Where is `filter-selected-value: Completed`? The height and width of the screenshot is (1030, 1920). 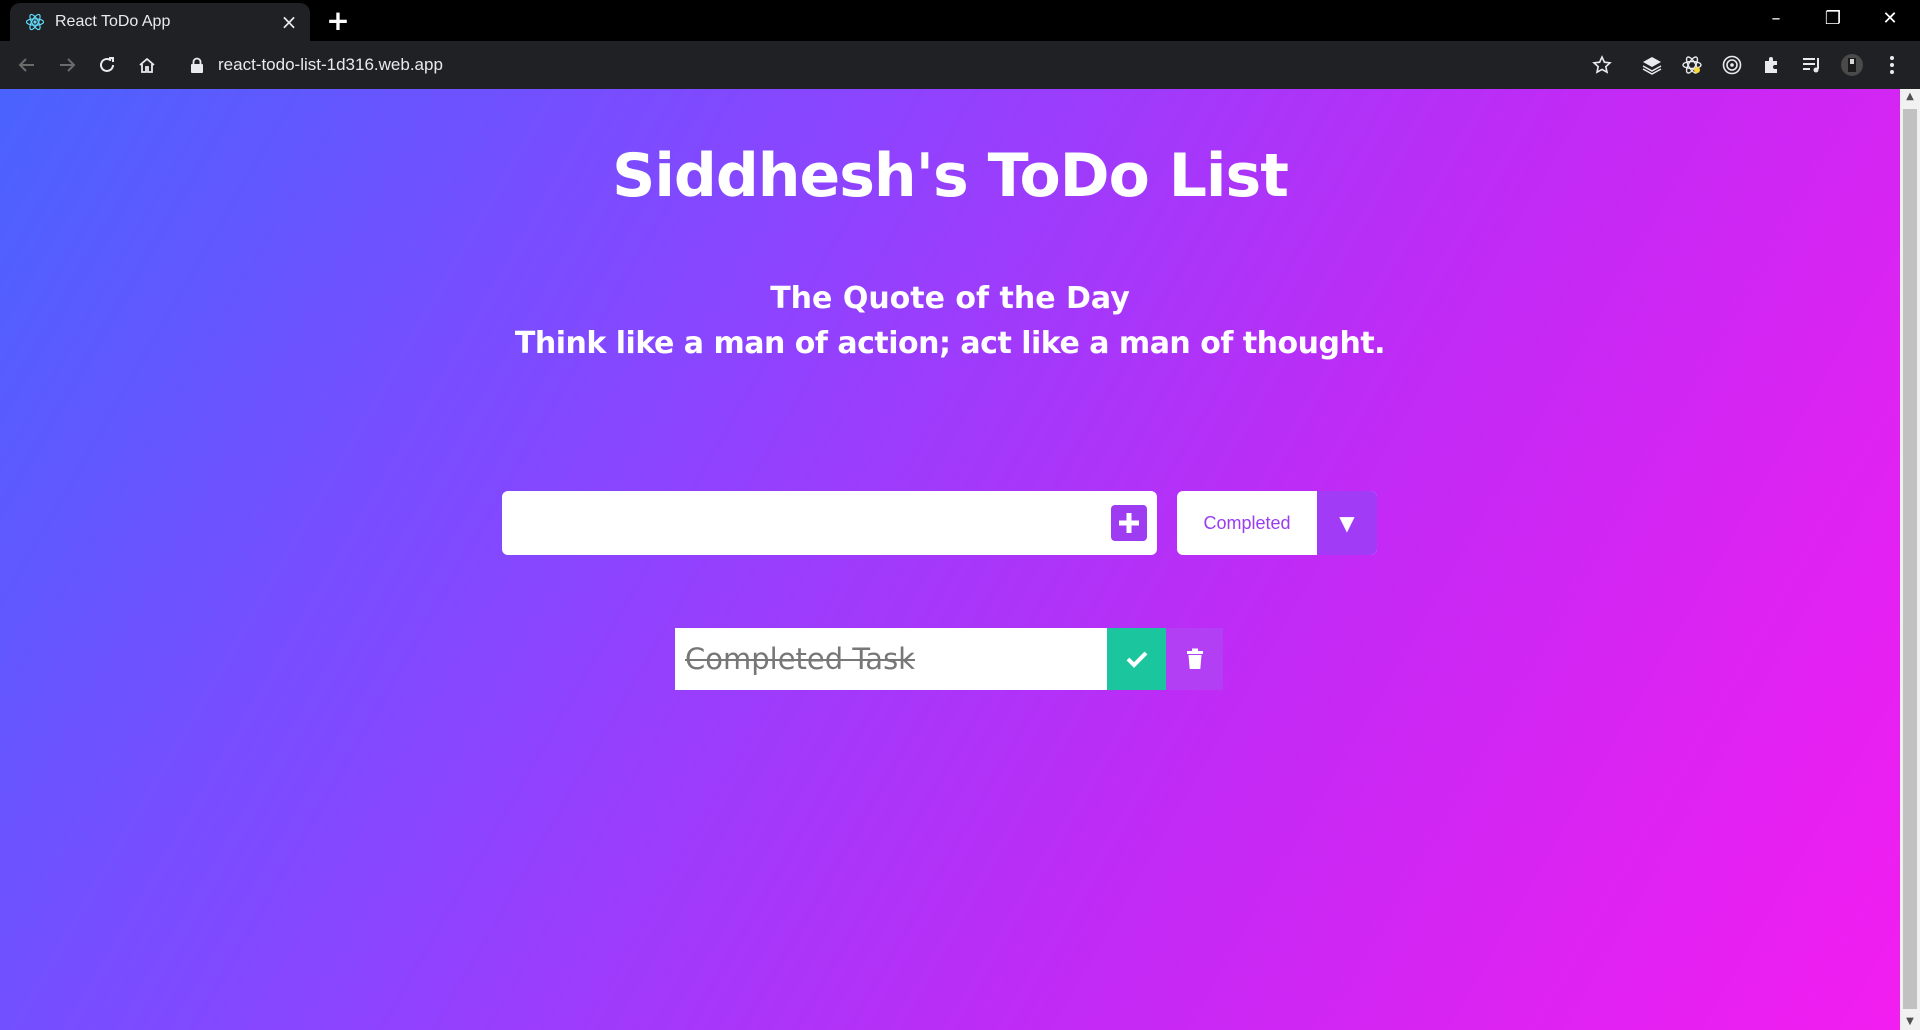
filter-selected-value: Completed is located at coordinates (1247, 523).